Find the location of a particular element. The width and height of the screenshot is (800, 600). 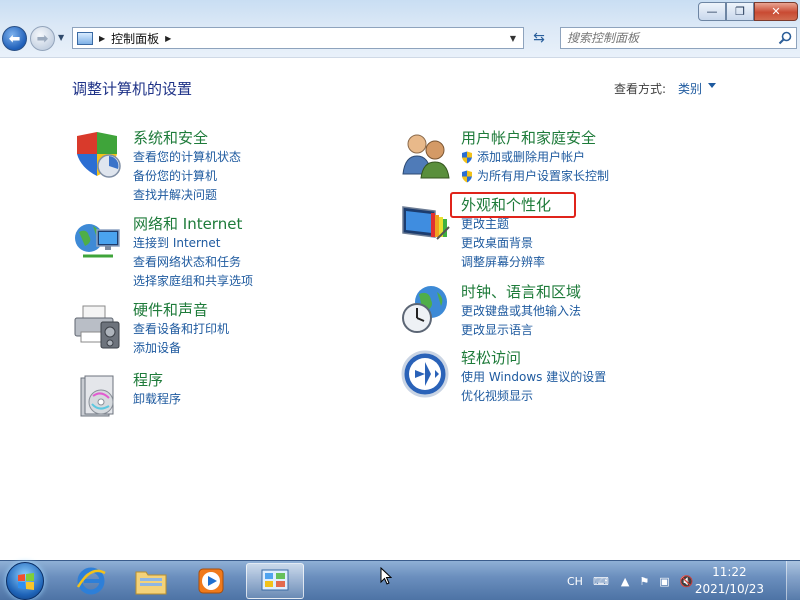

view-by-dropdown: 类别 is located at coordinates (690, 88).